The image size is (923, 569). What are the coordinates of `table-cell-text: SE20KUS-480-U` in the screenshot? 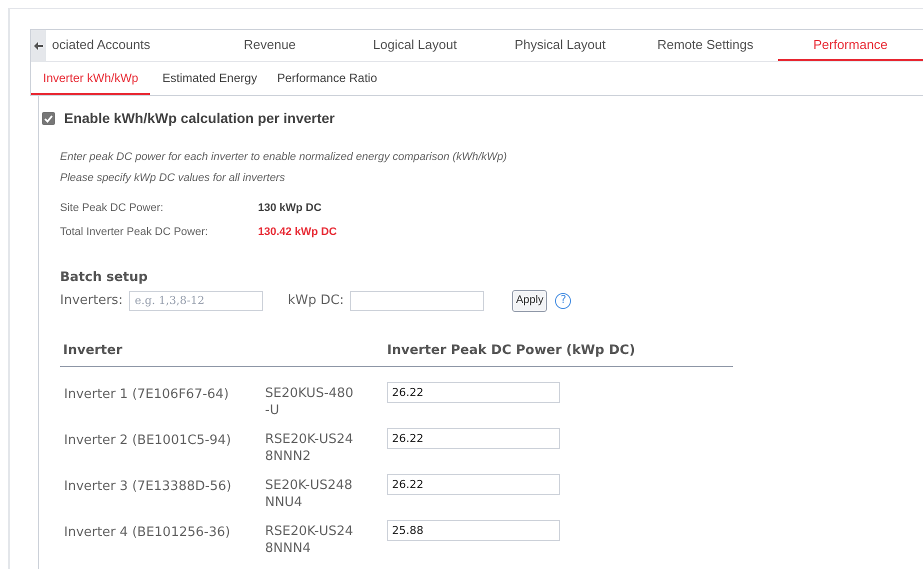 It's located at (309, 402).